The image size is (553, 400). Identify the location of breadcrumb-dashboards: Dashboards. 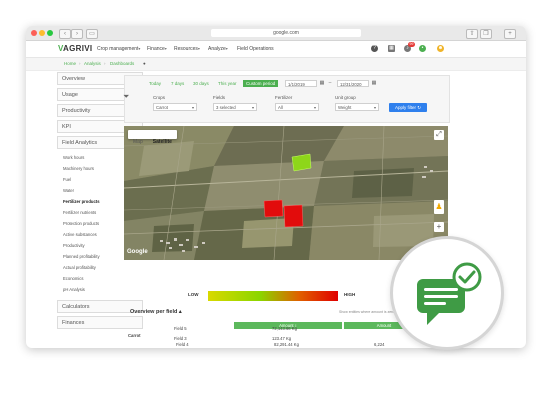
(122, 63).